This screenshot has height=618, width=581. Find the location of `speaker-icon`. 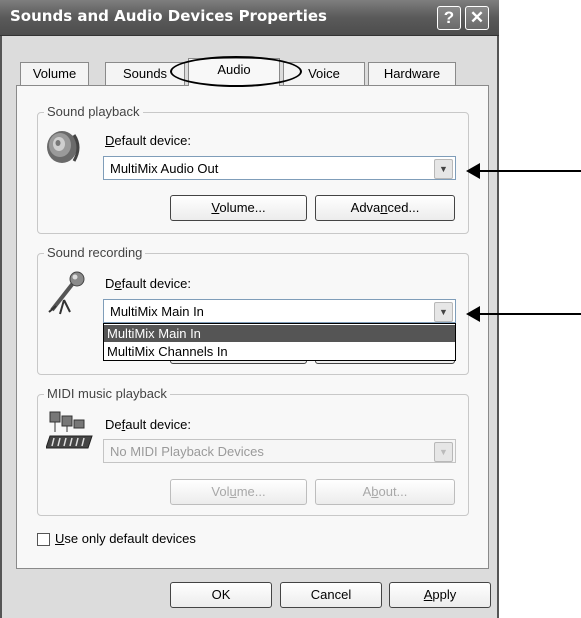

speaker-icon is located at coordinates (63, 147).